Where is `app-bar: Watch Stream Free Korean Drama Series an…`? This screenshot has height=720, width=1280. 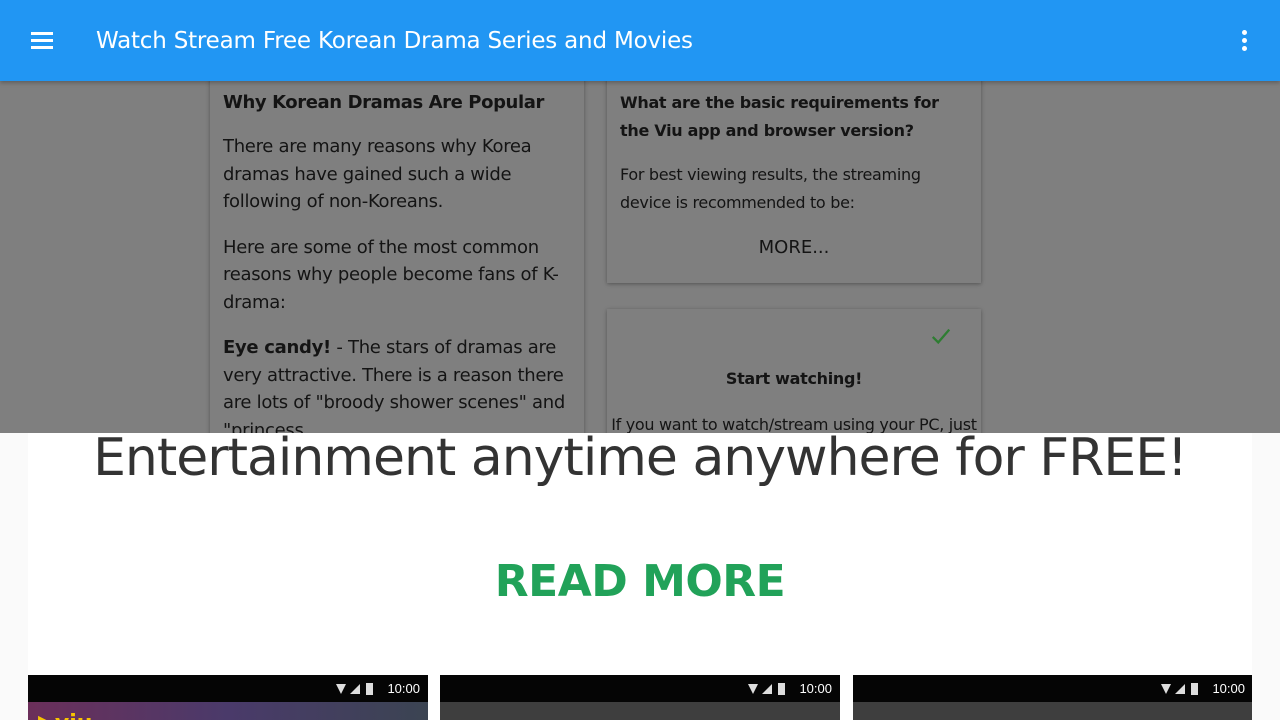
app-bar: Watch Stream Free Korean Drama Series an… is located at coordinates (640, 40).